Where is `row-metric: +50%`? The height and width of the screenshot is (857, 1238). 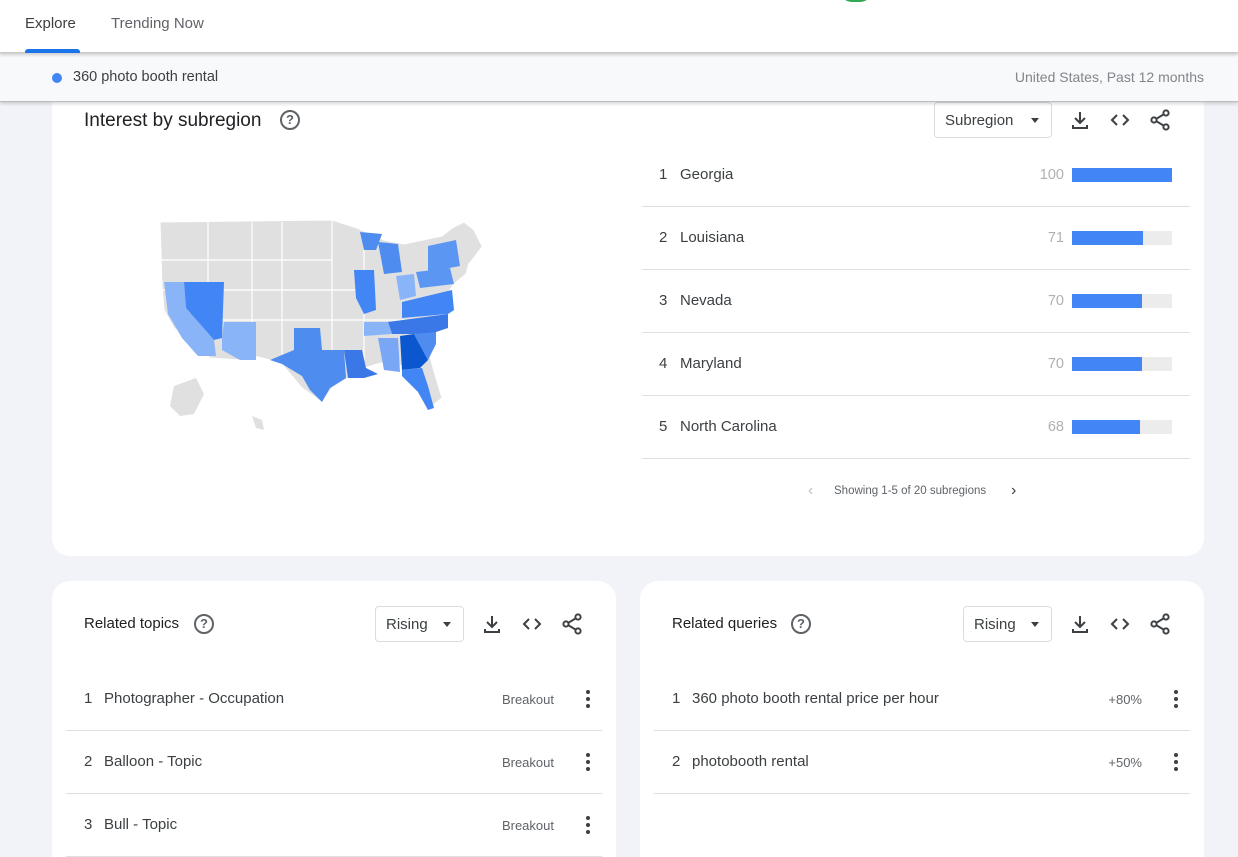
row-metric: +50% is located at coordinates (1125, 762).